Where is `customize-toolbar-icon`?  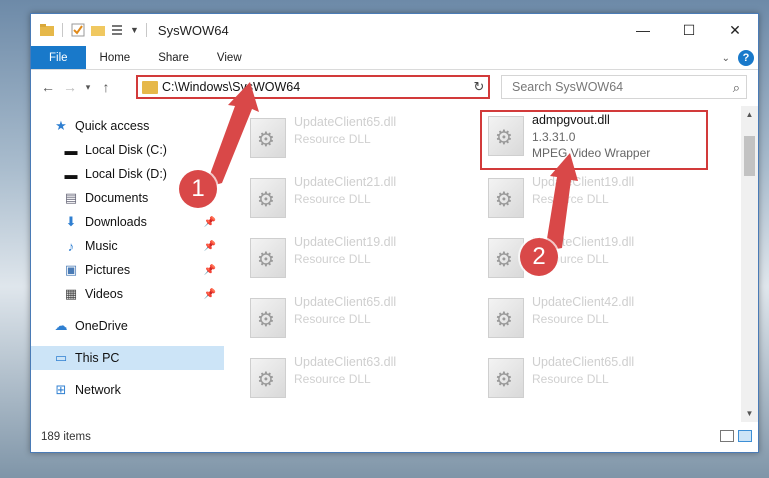 customize-toolbar-icon is located at coordinates (118, 30).